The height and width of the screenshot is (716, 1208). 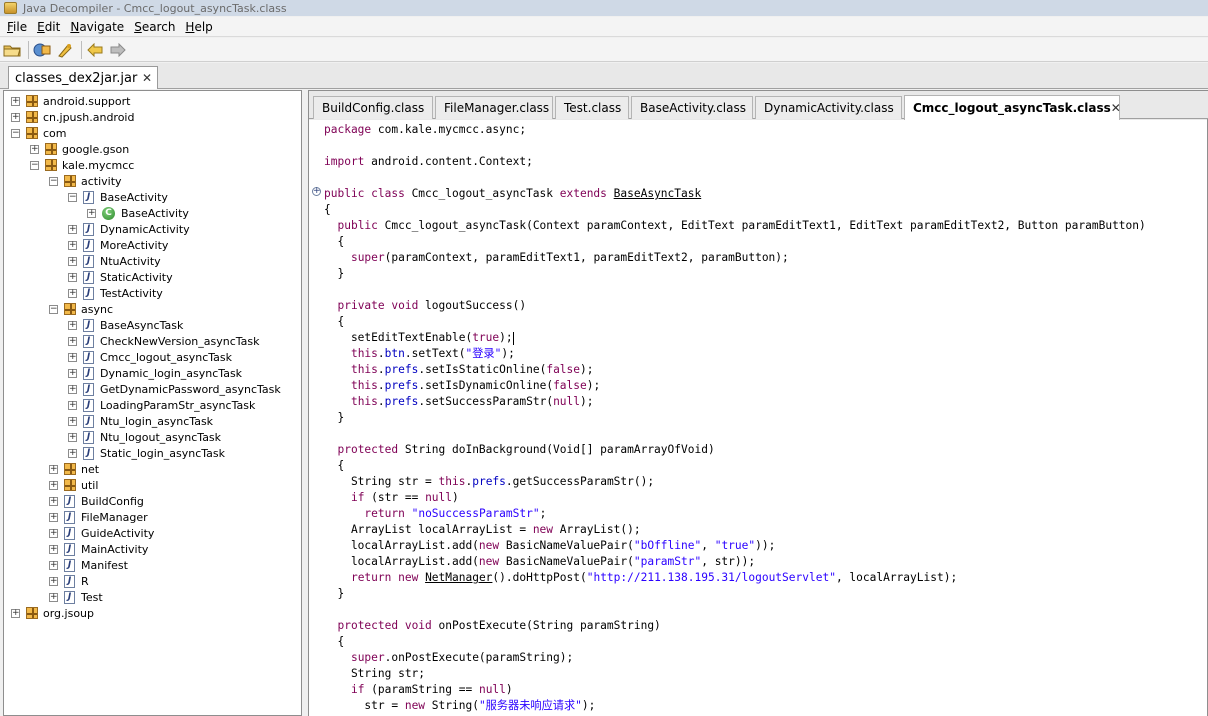 I want to click on tree-item: + J MainActivity, so click(x=98, y=549).